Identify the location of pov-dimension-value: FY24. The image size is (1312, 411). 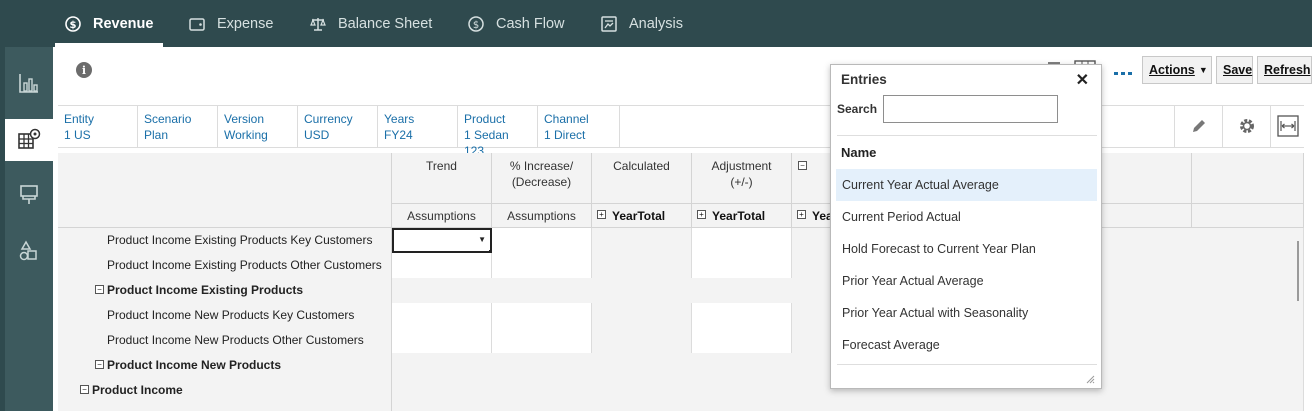
(398, 135).